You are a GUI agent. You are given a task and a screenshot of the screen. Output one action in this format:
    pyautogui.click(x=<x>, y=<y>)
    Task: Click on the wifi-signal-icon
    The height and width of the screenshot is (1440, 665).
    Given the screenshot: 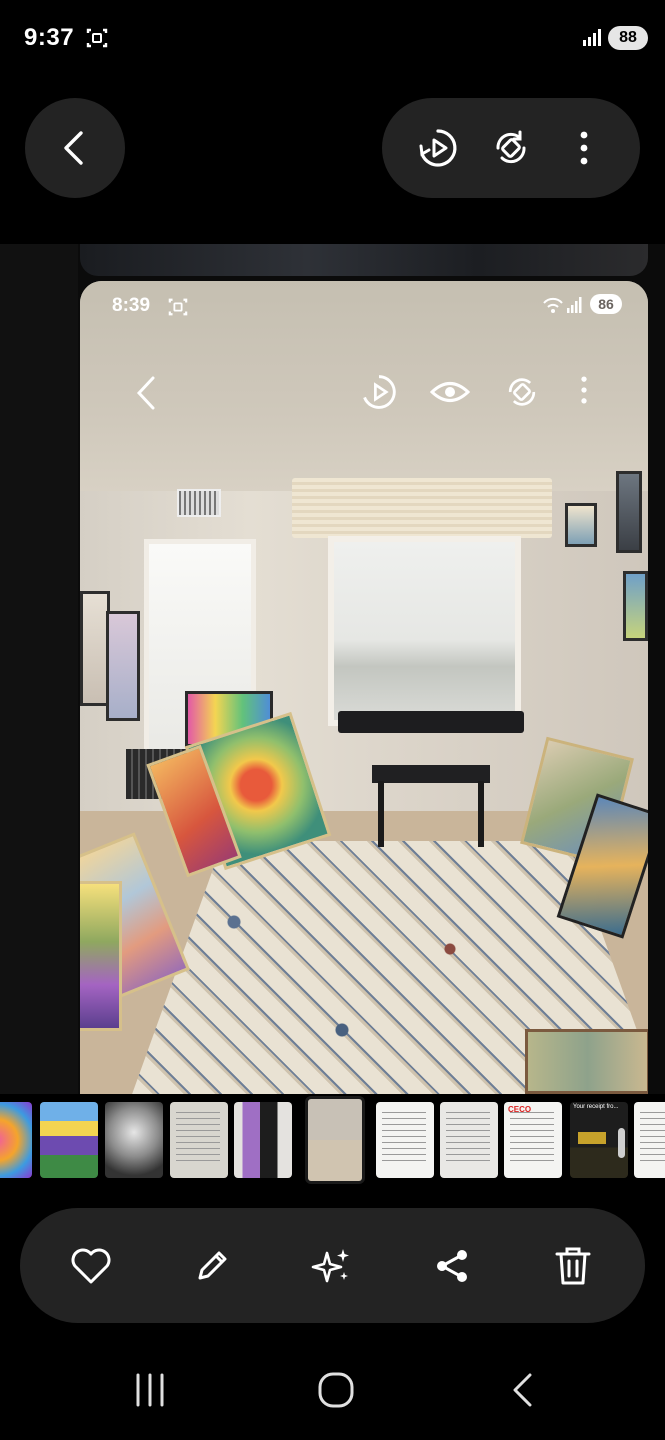 What is the action you would take?
    pyautogui.click(x=562, y=305)
    